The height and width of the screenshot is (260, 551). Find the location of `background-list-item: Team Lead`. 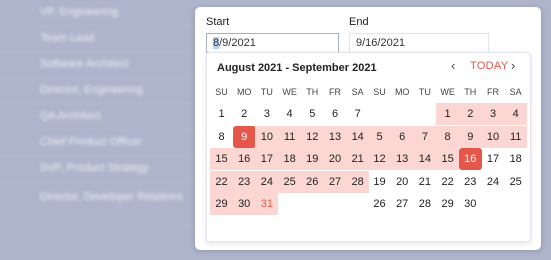

background-list-item: Team Lead is located at coordinates (100, 39).